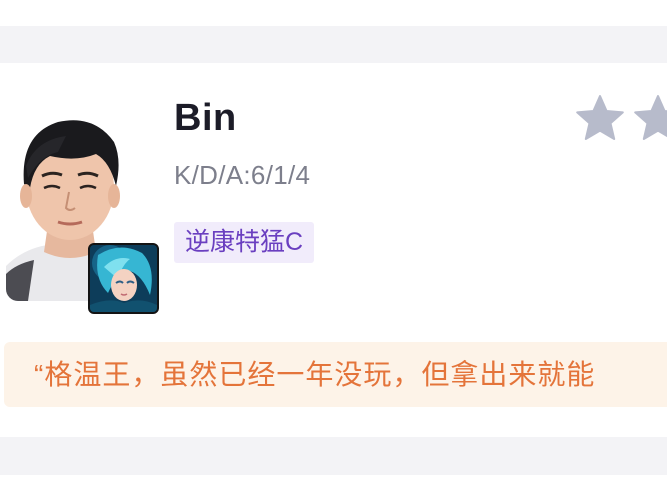  What do you see at coordinates (244, 242) in the screenshot?
I see `player-tag: 逆康特猛C` at bounding box center [244, 242].